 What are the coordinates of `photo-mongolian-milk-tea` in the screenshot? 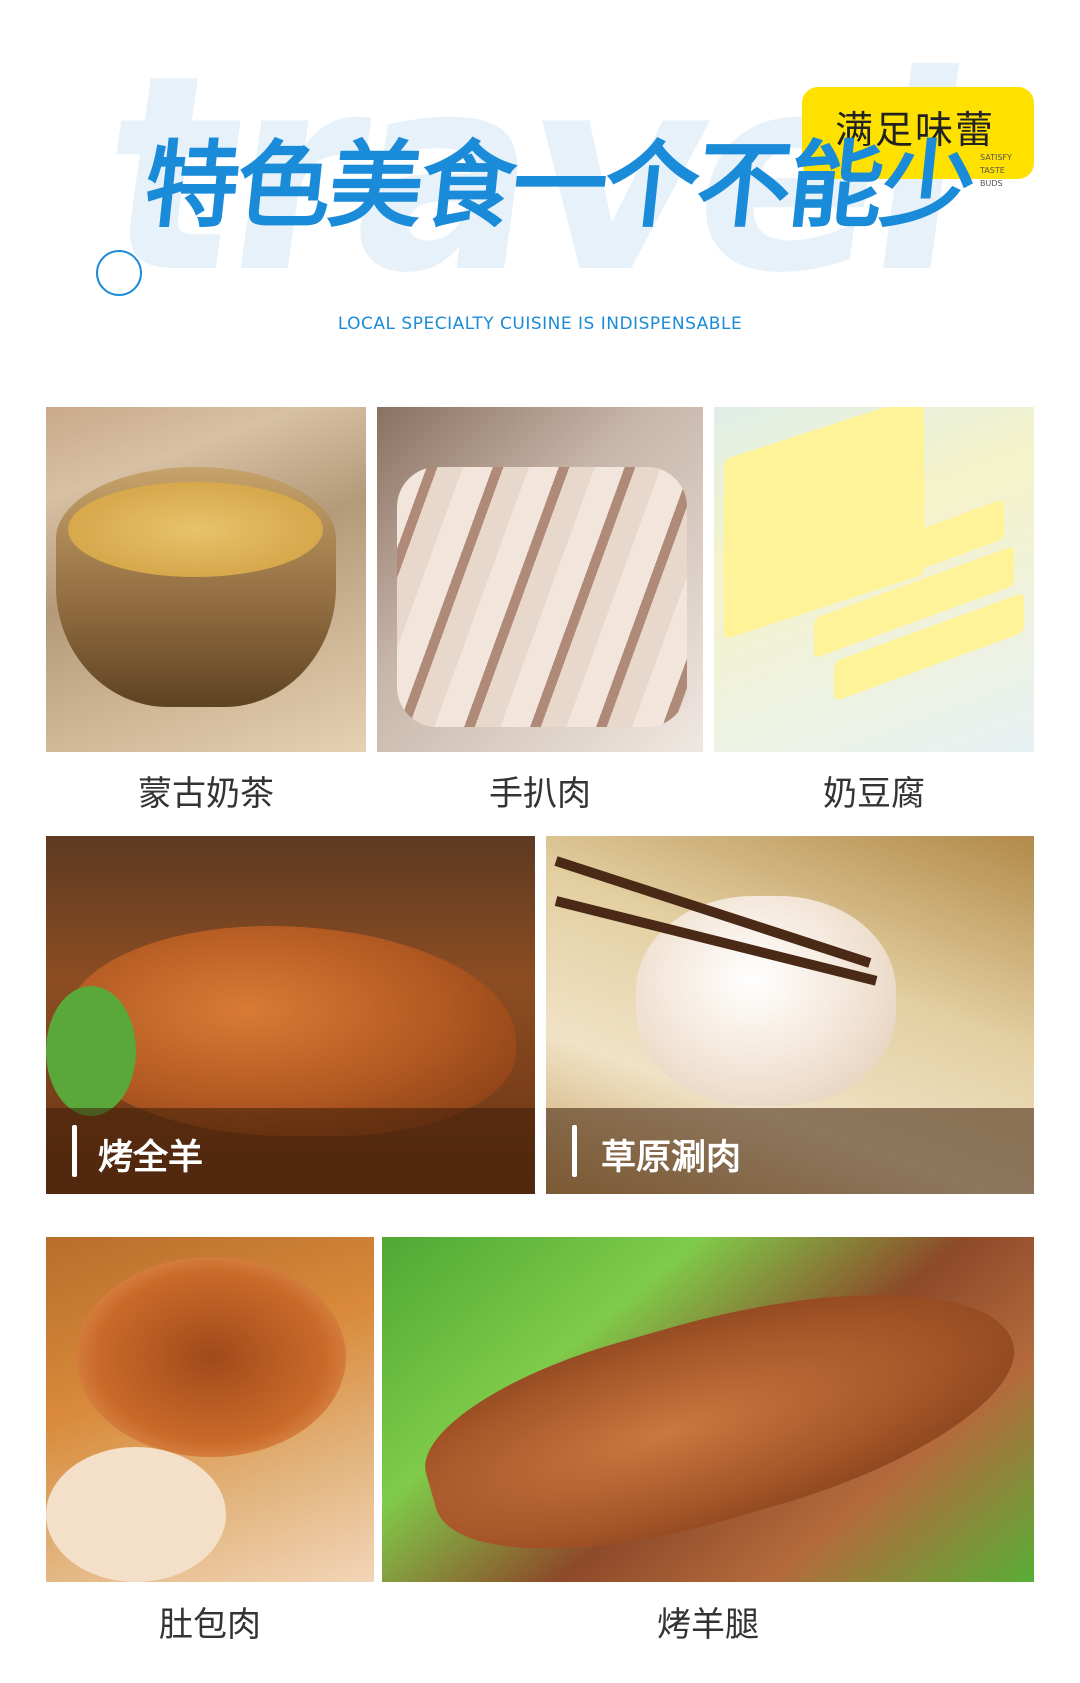 It's located at (206, 579).